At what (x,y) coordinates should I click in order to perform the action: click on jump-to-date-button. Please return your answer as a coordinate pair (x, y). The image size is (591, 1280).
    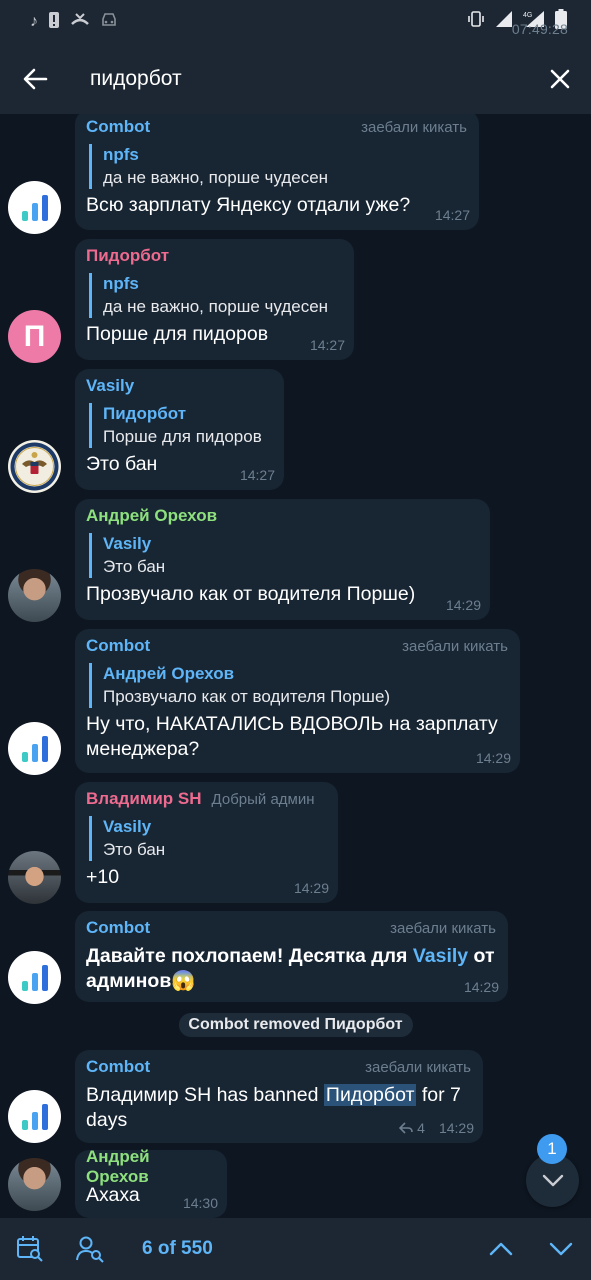
    Looking at the image, I should click on (30, 1249).